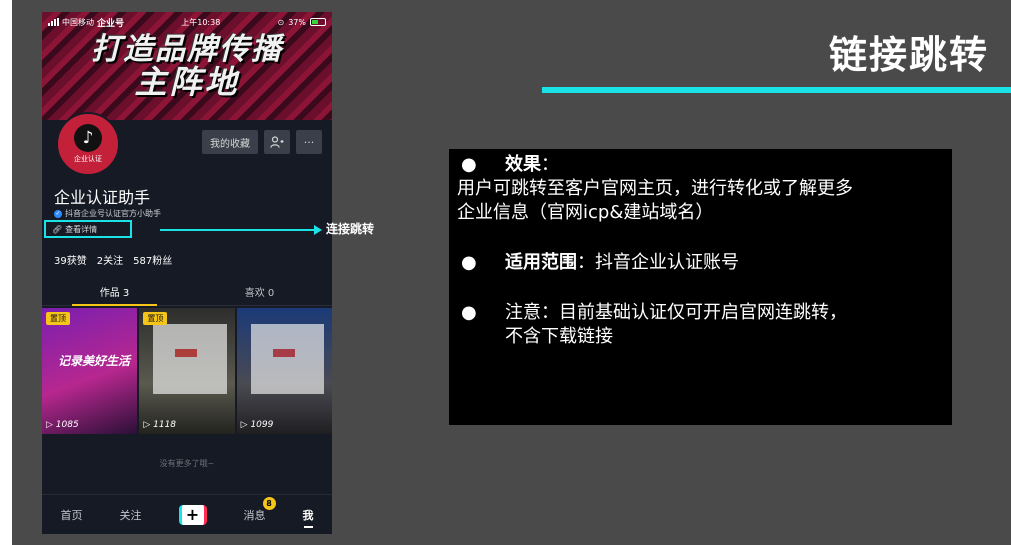 This screenshot has height=545, width=1011. What do you see at coordinates (111, 23) in the screenshot?
I see `app-badge: 企业号` at bounding box center [111, 23].